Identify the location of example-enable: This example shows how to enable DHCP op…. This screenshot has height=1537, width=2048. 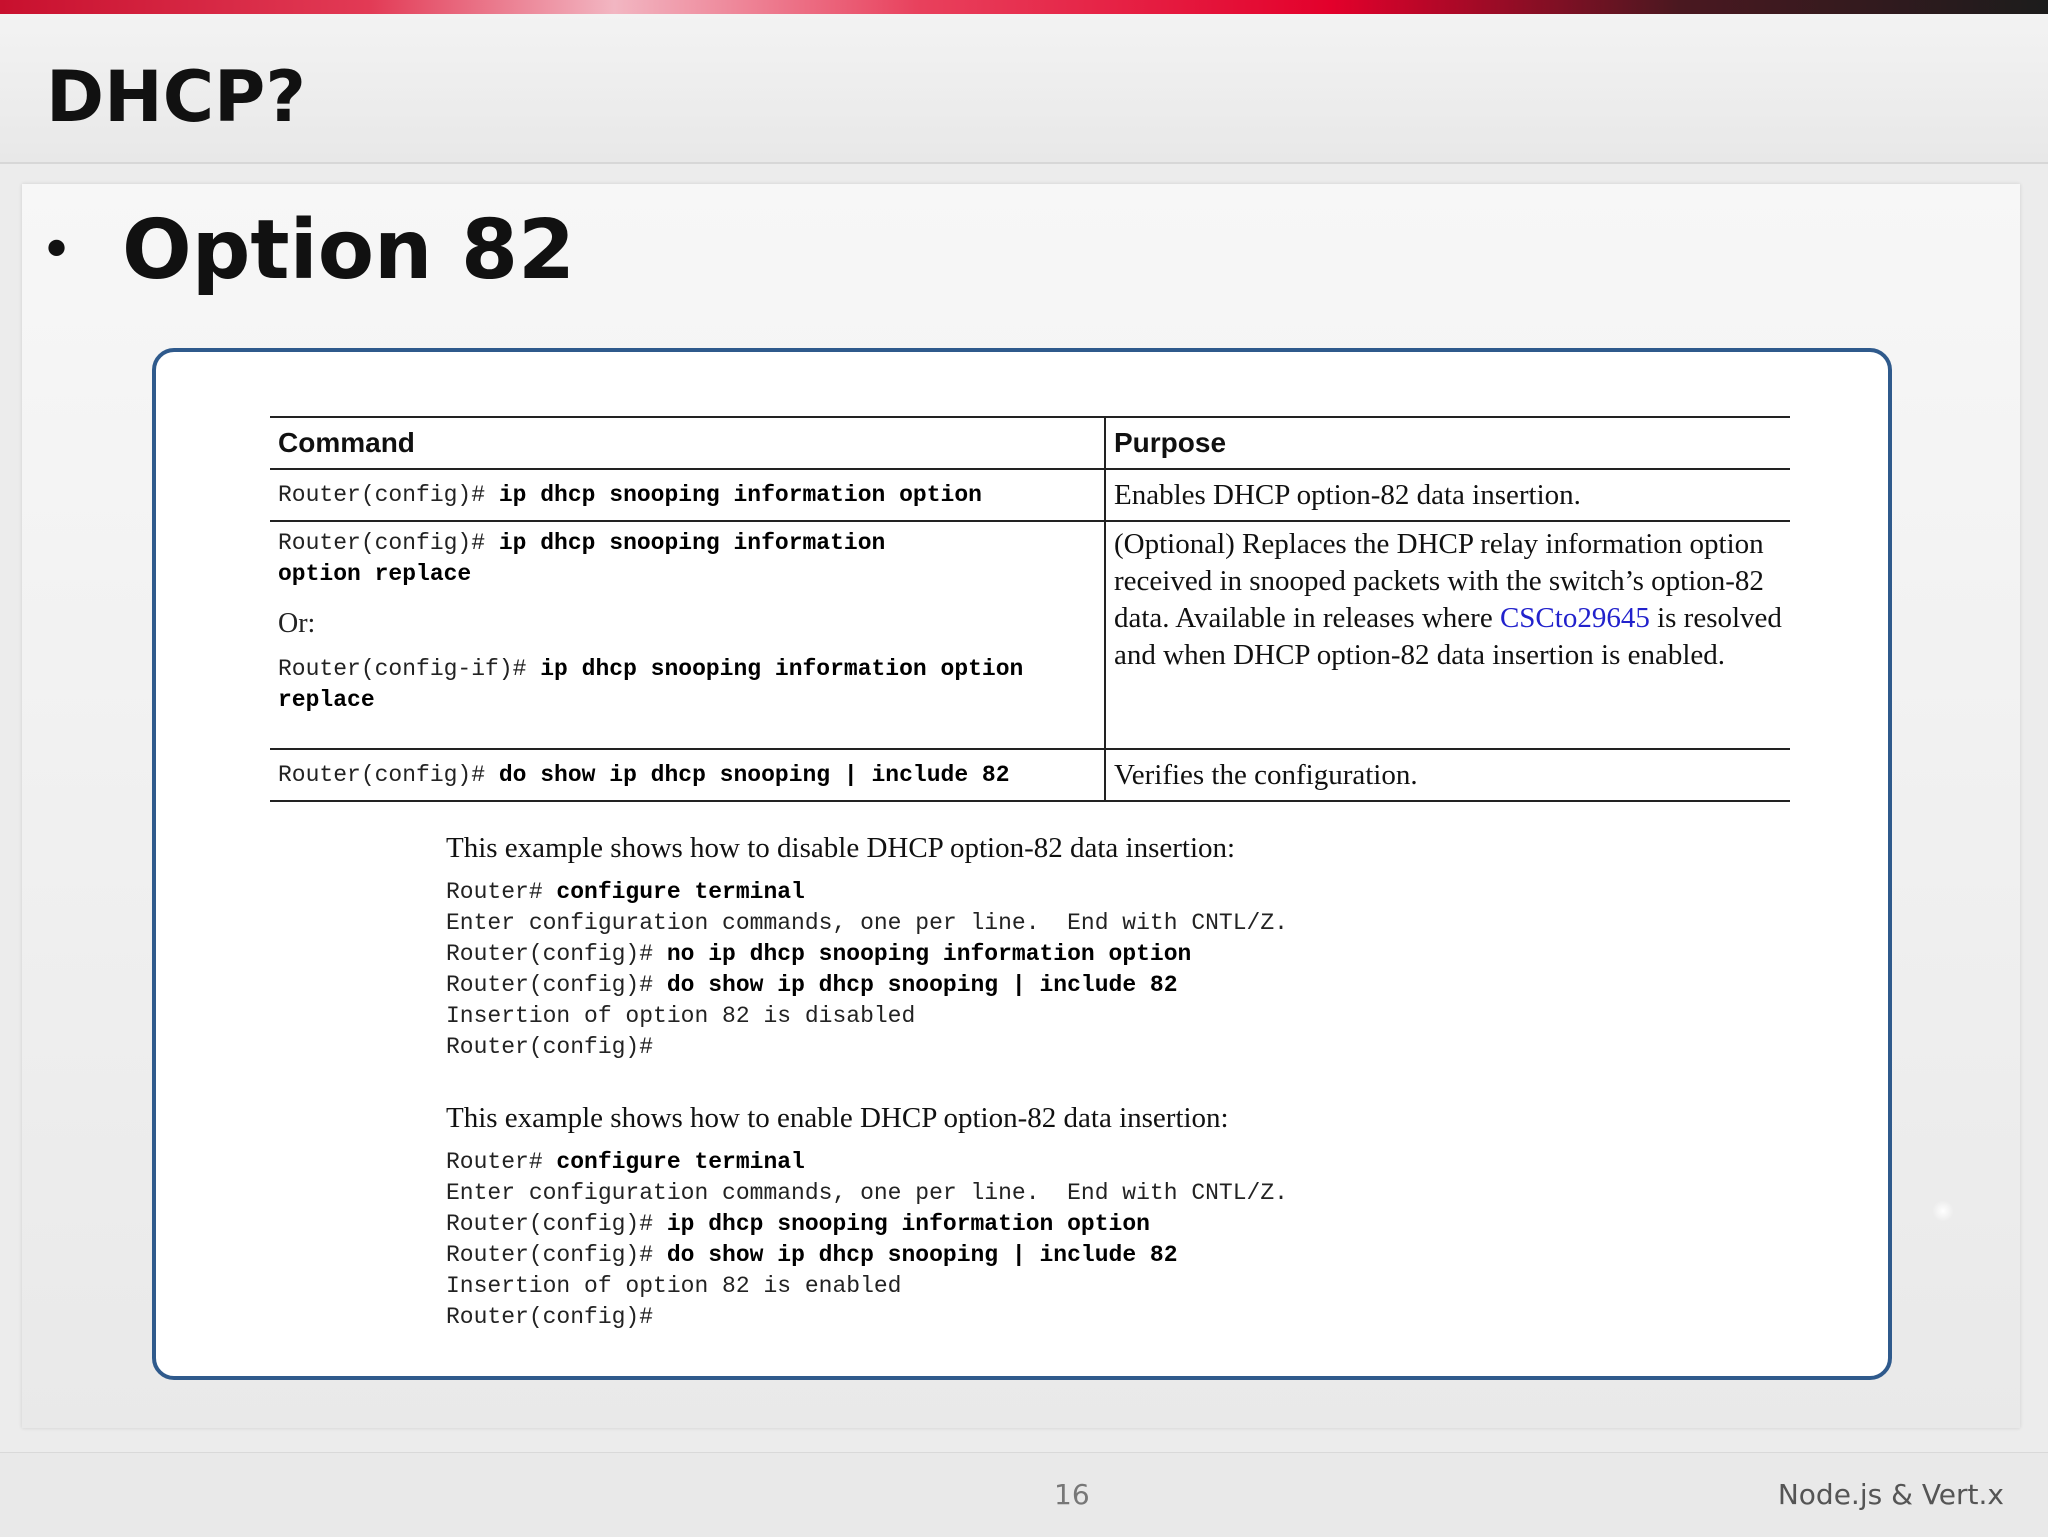
(1096, 1217).